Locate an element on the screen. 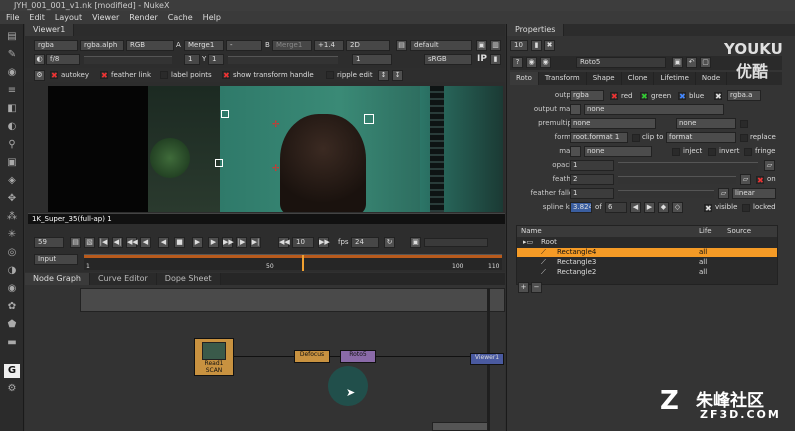  output-select: rgba is located at coordinates (587, 95).